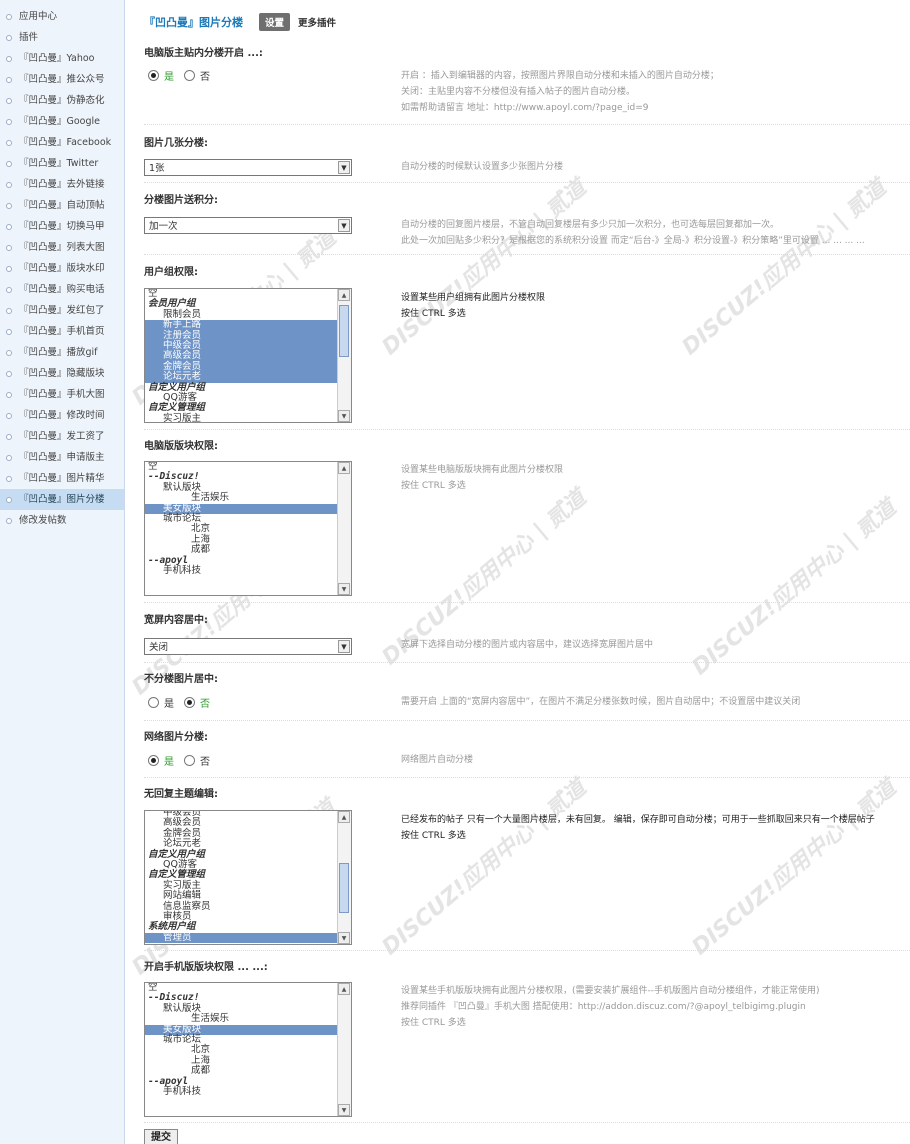 This screenshot has width=910, height=1144. What do you see at coordinates (62, 289) in the screenshot?
I see `sidebar-item: 『凹凸曼』购买电话` at bounding box center [62, 289].